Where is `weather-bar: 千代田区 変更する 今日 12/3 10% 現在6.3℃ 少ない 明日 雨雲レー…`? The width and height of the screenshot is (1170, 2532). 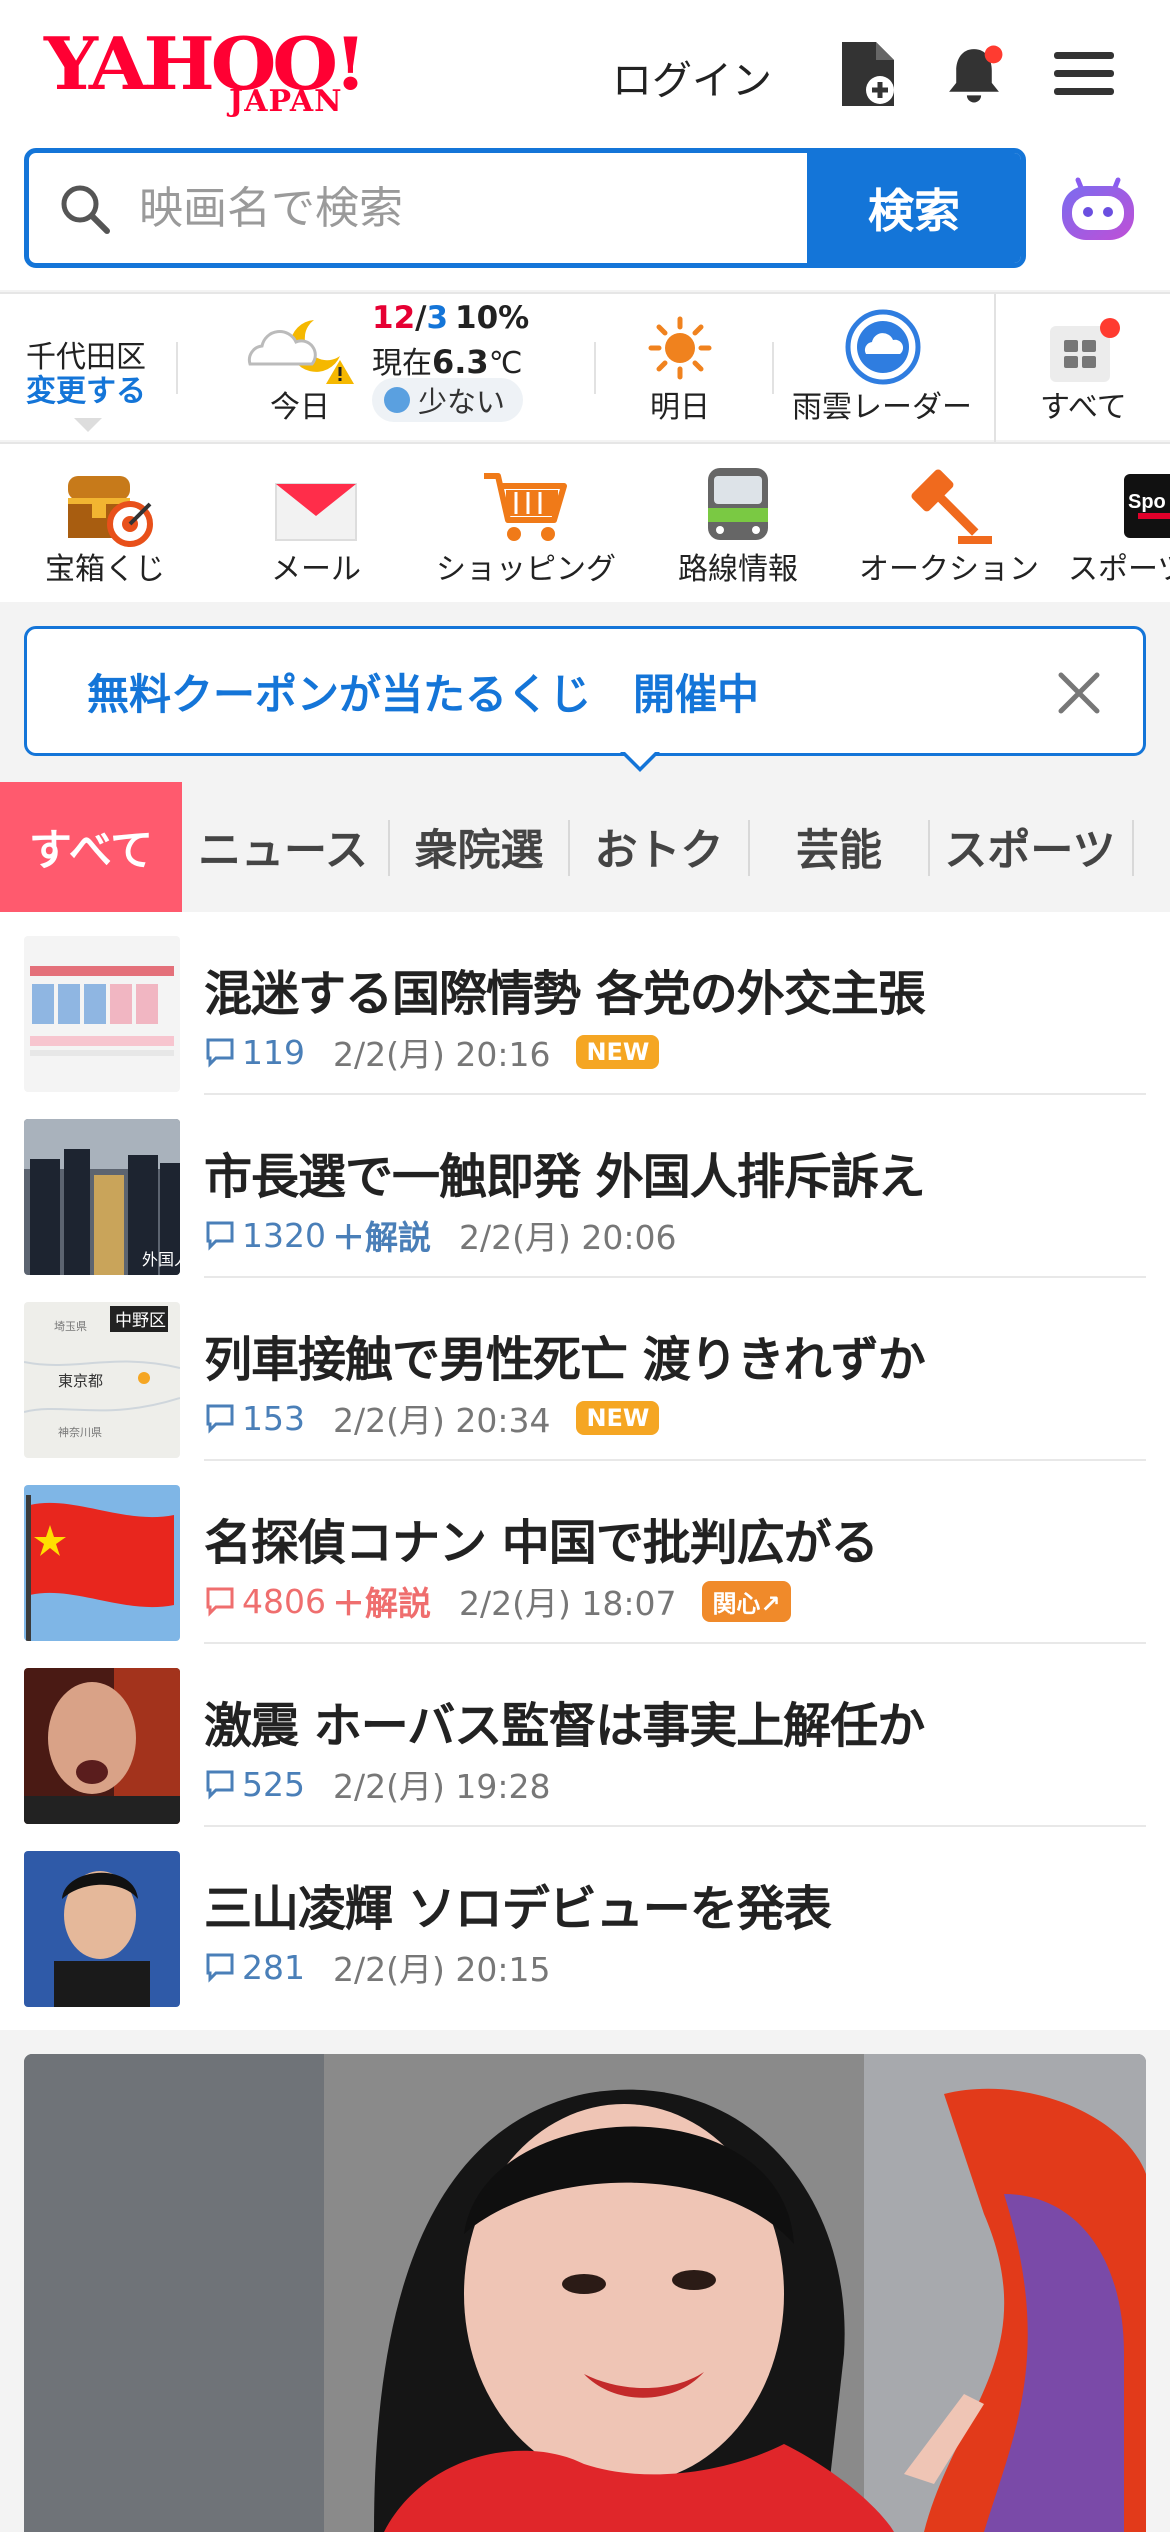
weather-bar: 千代田区 変更する 今日 12/3 10% 現在6.3℃ 少ない 明日 雨雲レー… is located at coordinates (585, 367).